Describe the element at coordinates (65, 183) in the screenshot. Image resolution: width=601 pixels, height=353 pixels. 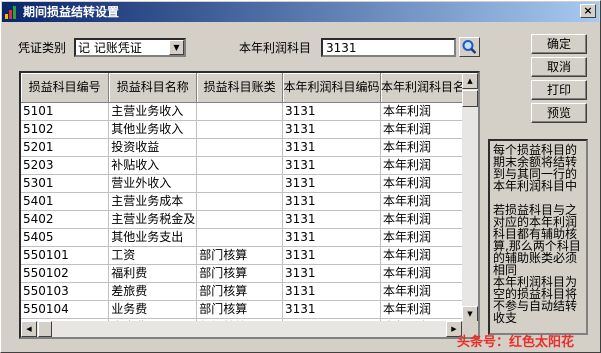
I see `table-cell: 5301` at that location.